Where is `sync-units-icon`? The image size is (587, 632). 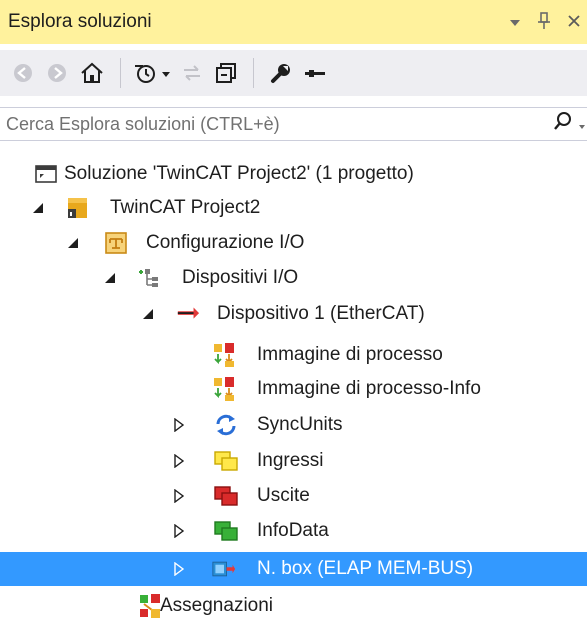
sync-units-icon is located at coordinates (226, 425).